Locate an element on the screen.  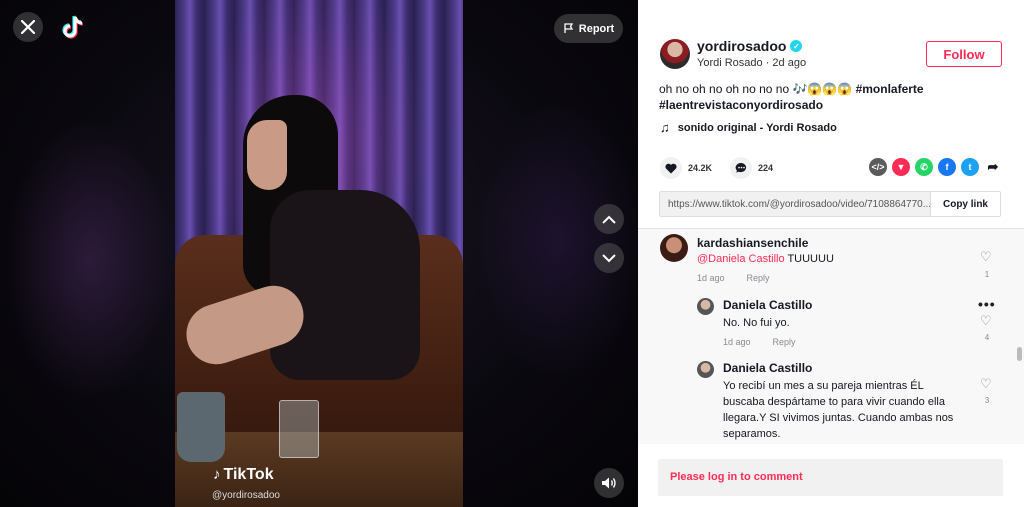
comment-username: kardashiansenchile is located at coordinates (752, 243).